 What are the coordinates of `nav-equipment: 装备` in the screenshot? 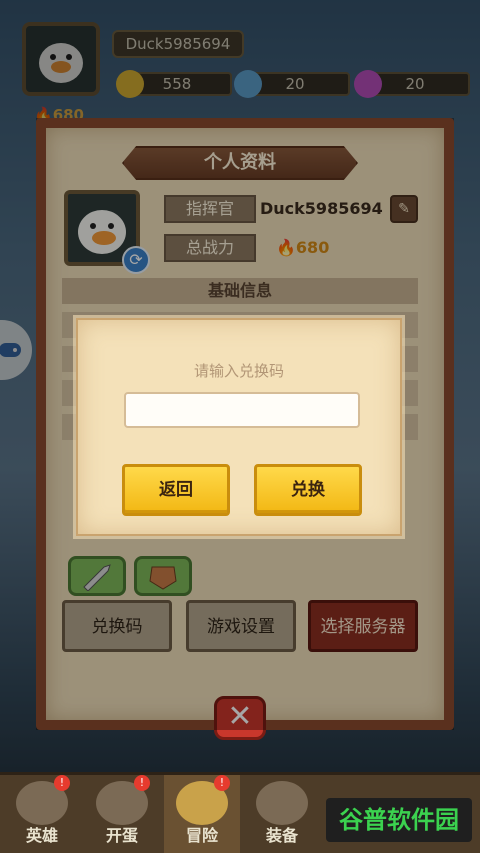 It's located at (282, 814).